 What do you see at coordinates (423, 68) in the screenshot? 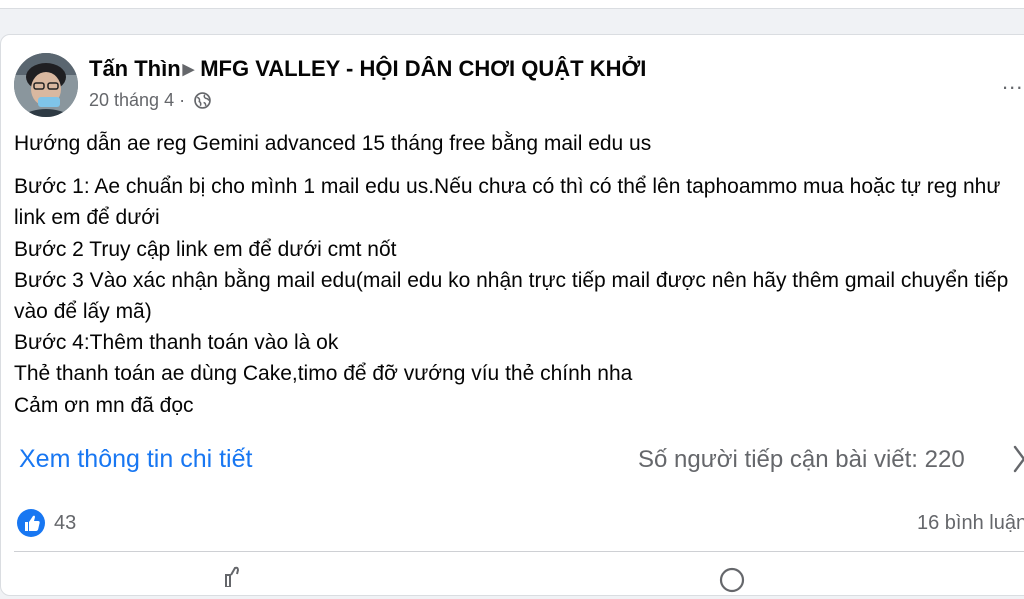
I see `group-name: MFG VALLEY - HỘI DÂN CHƠI QUẬT KHỞI` at bounding box center [423, 68].